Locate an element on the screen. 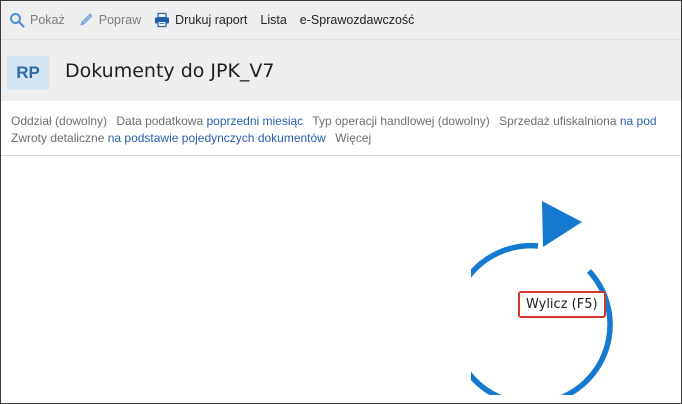 The height and width of the screenshot is (404, 682). fiscal-sales-value: na pod is located at coordinates (638, 121).